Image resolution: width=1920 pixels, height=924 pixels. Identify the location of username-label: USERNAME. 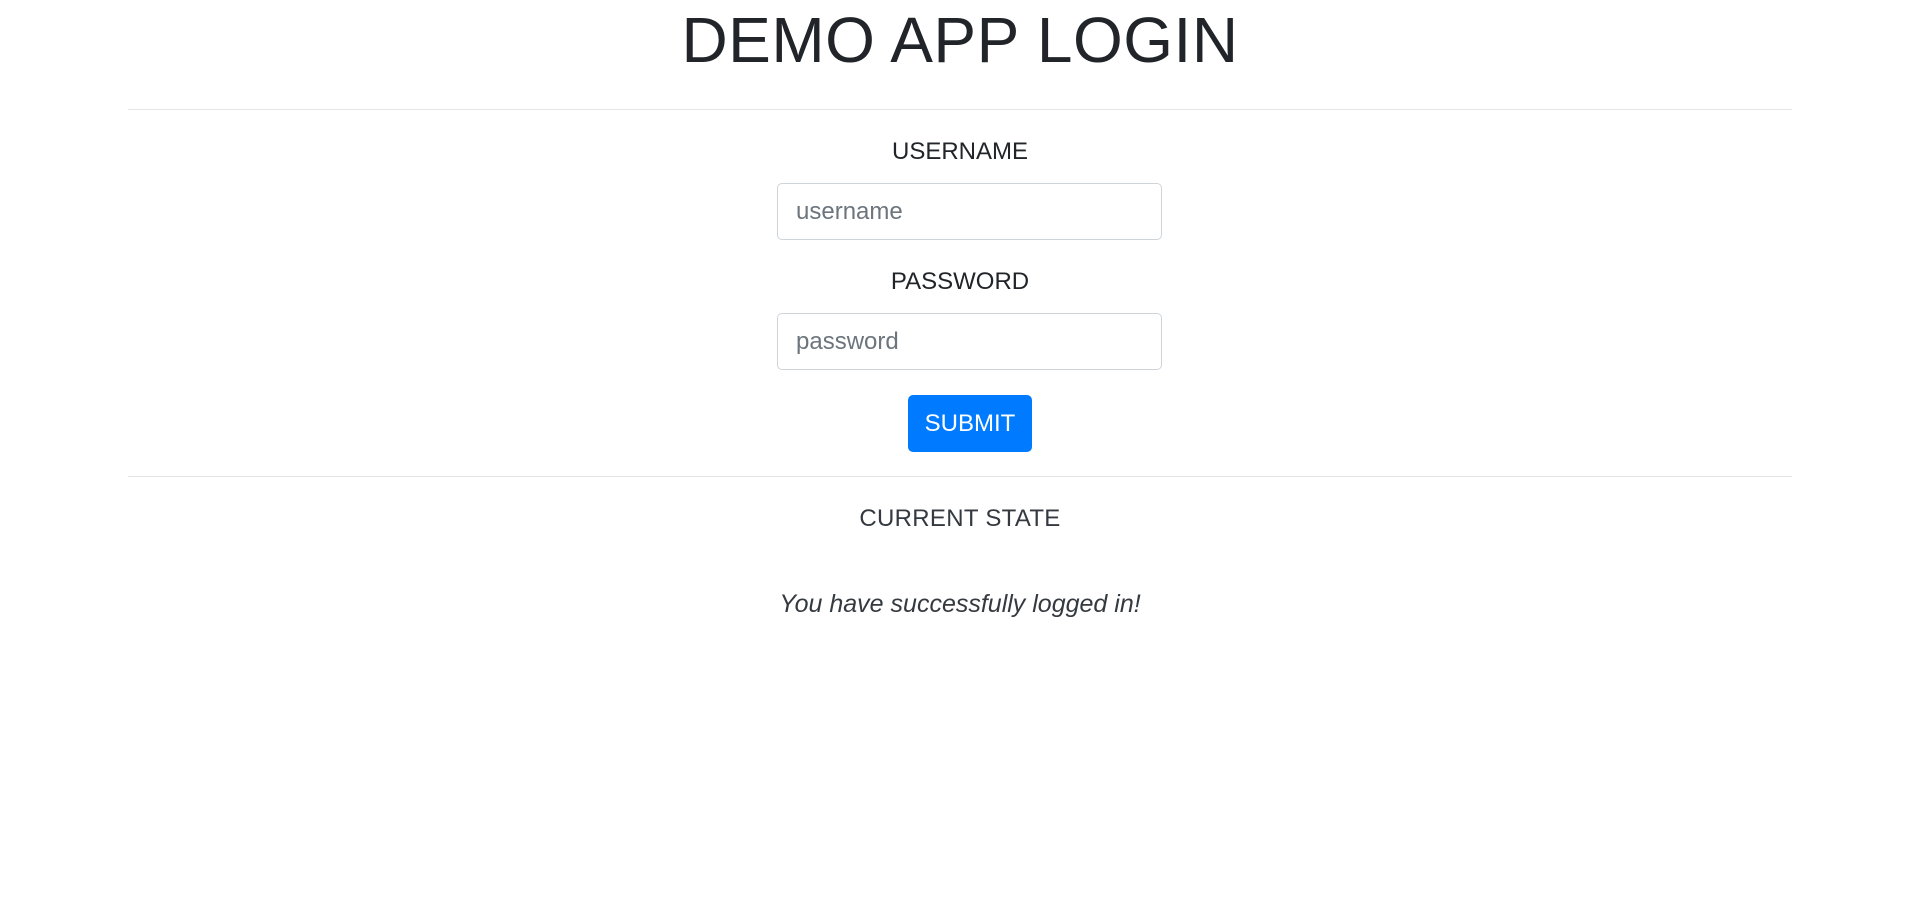
(960, 151).